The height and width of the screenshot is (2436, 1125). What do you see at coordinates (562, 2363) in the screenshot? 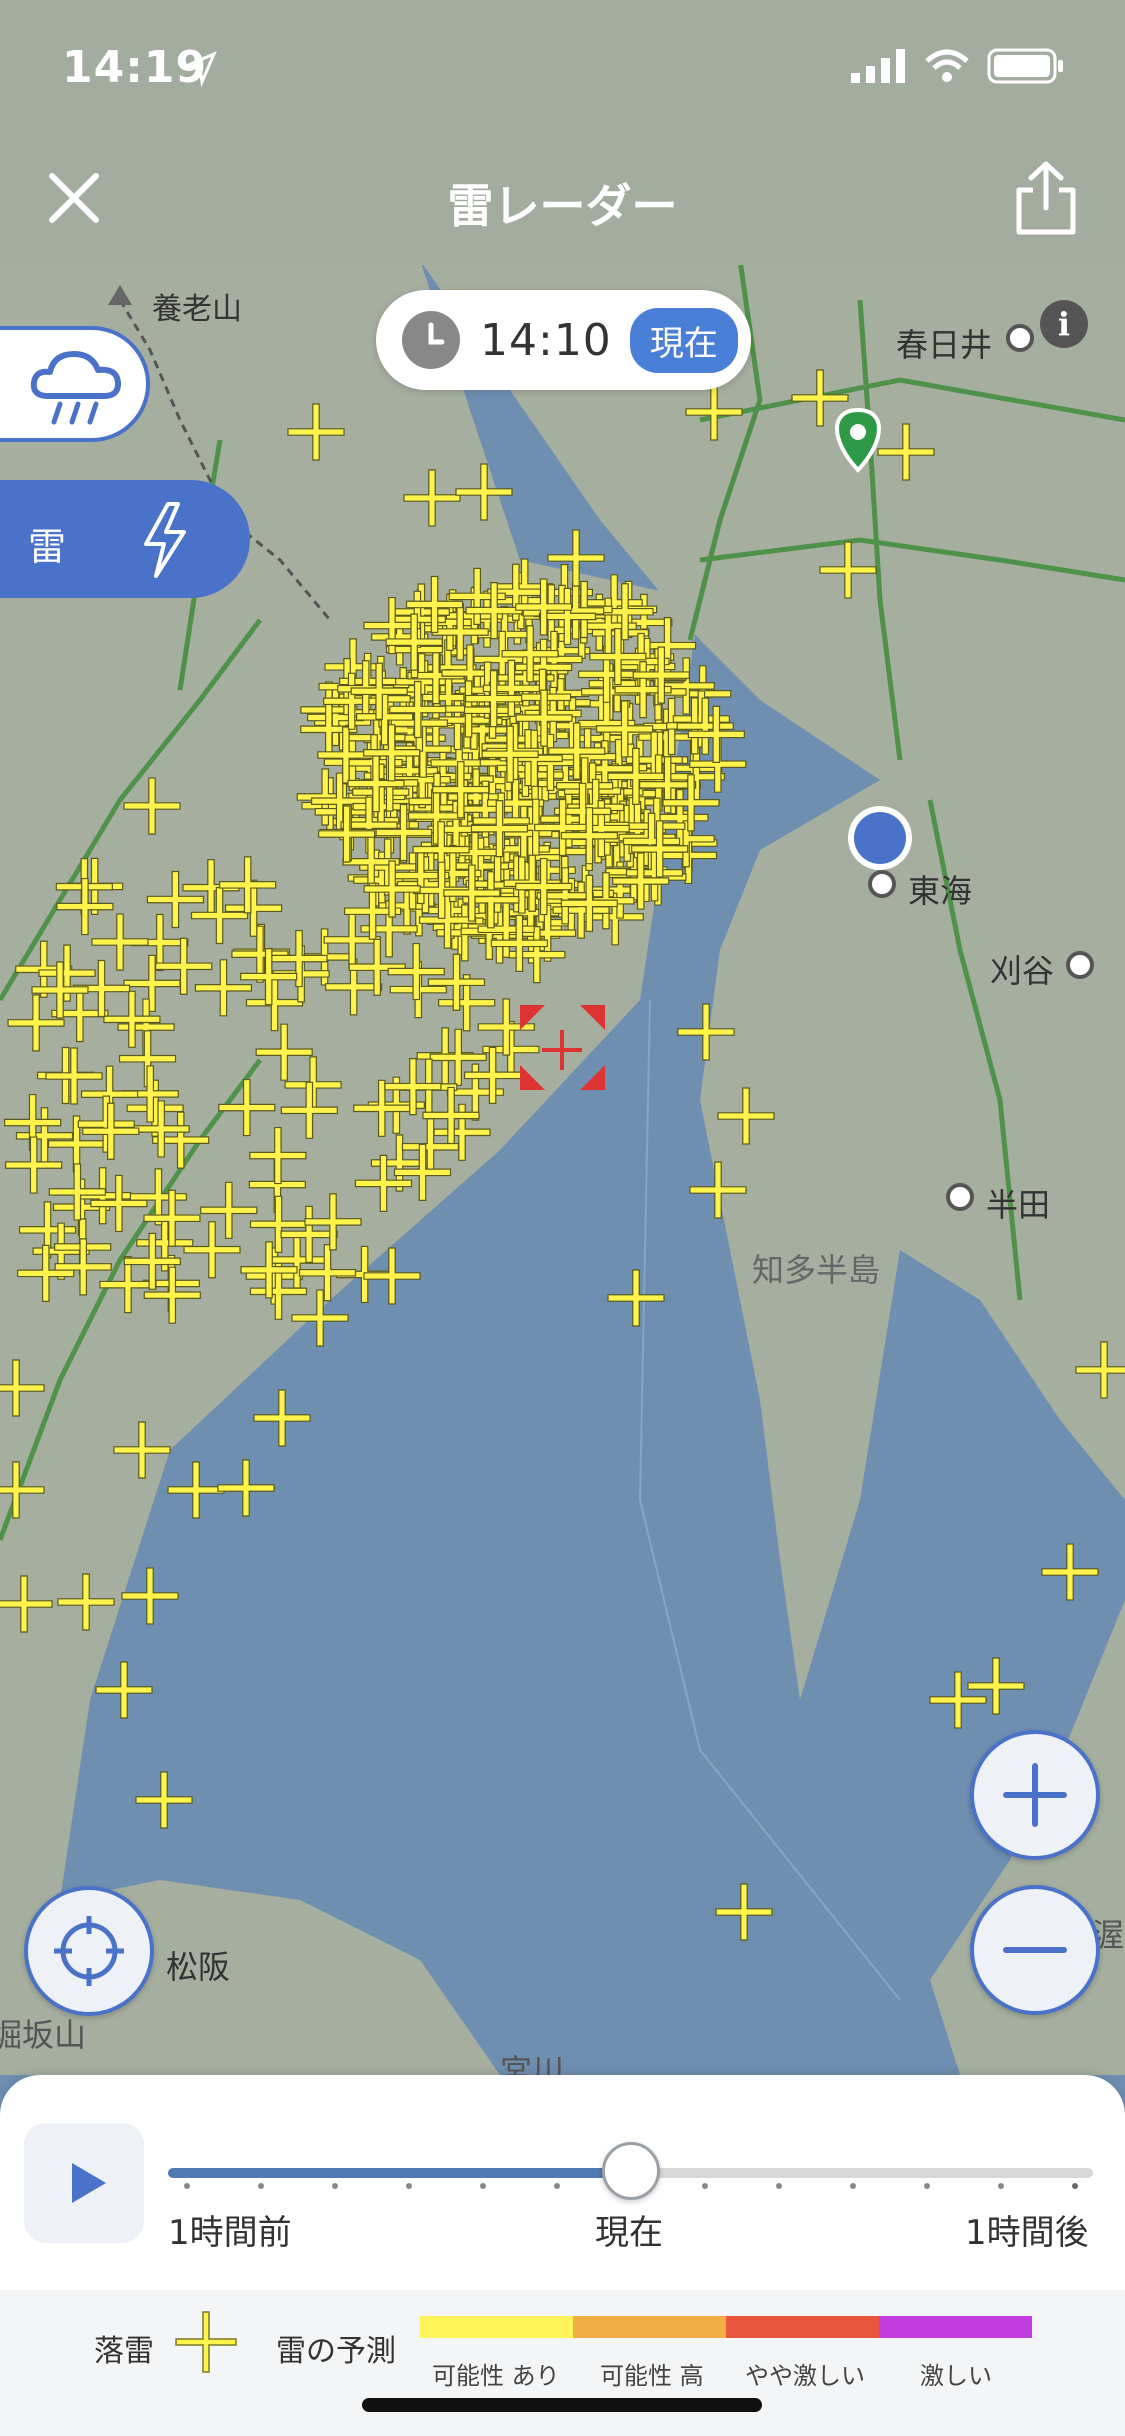
I see `legend: 落雷 雷の予測 可能性 あり 可能性 高 やや激しい 激しい` at bounding box center [562, 2363].